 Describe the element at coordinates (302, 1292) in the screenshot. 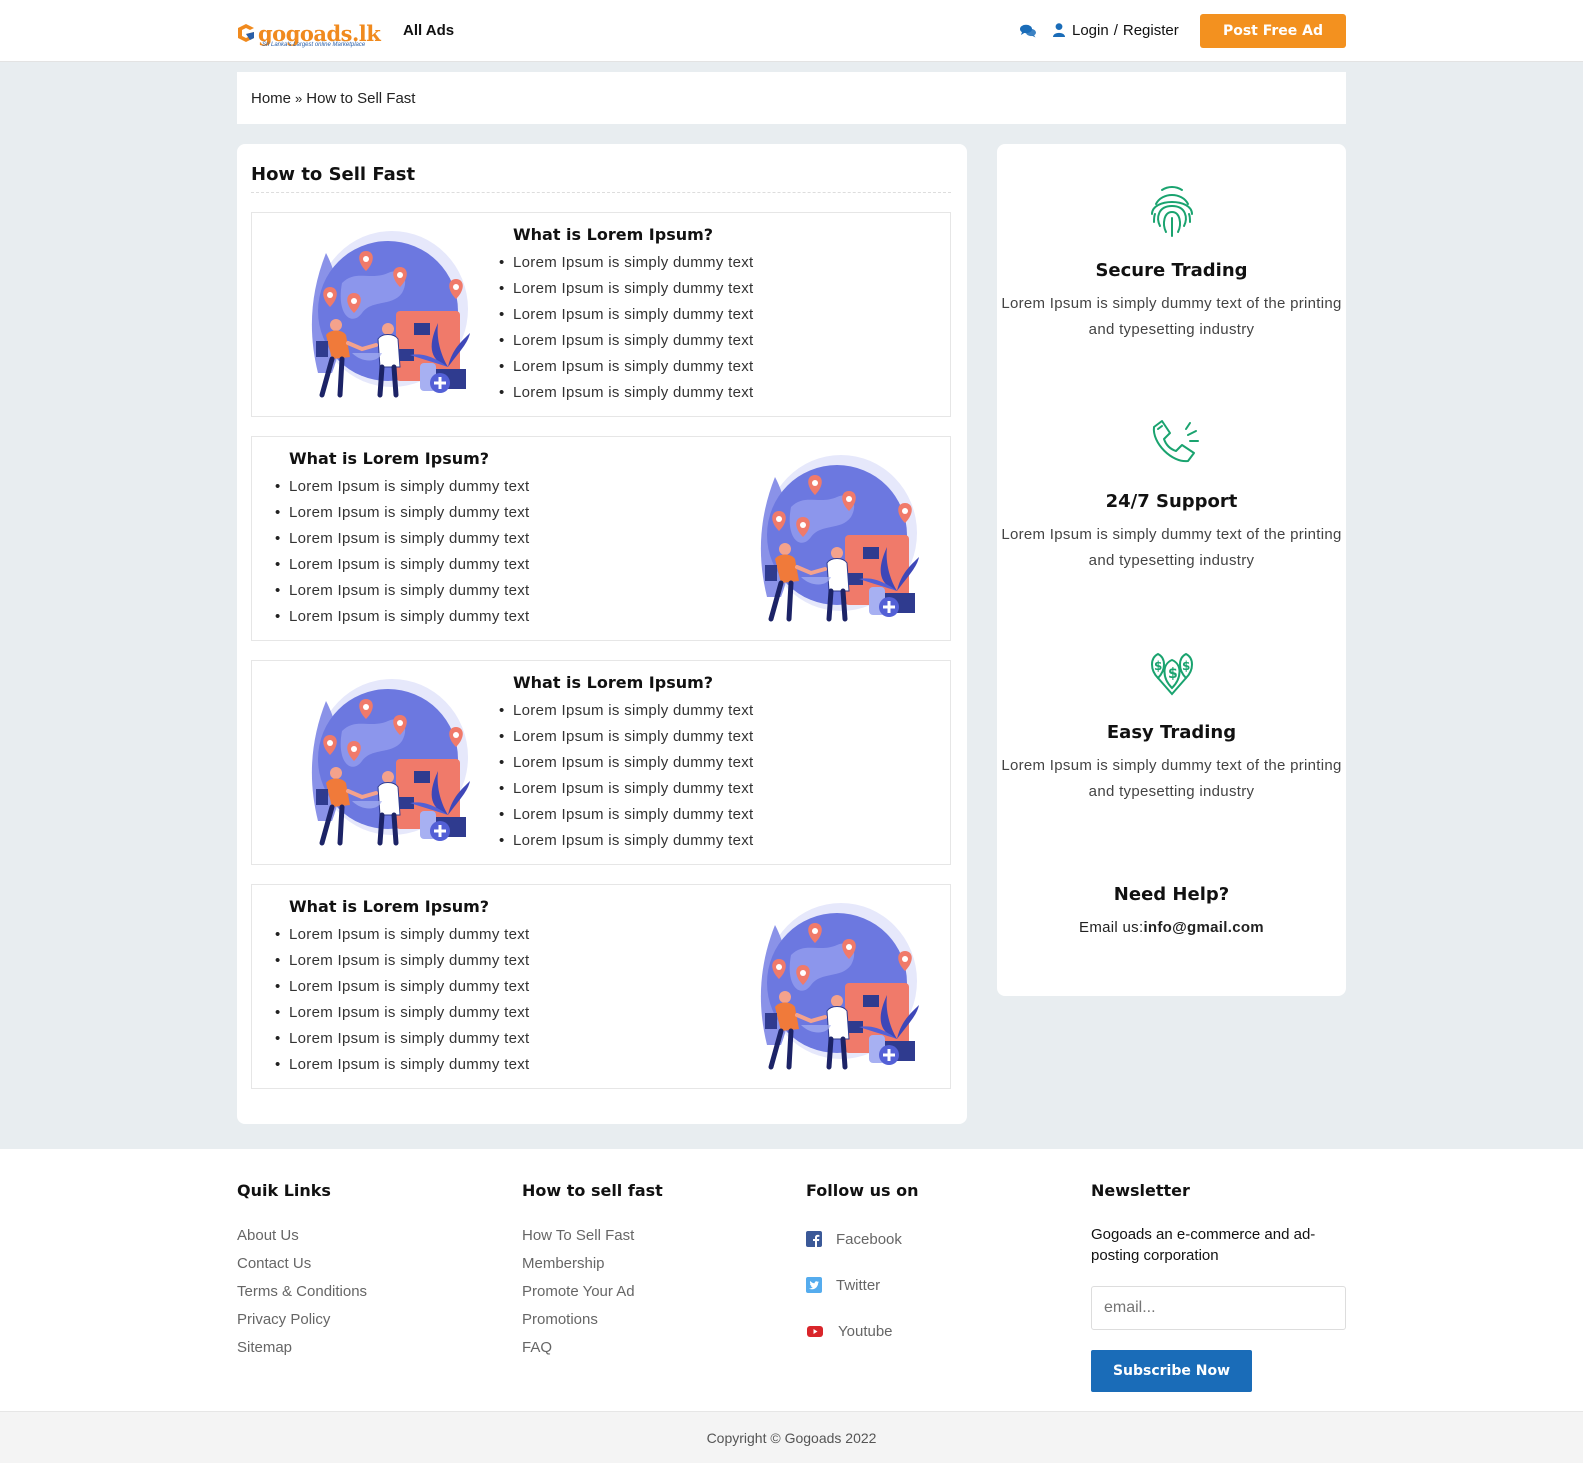

I see `footer-link-terms: Terms & Conditions` at that location.